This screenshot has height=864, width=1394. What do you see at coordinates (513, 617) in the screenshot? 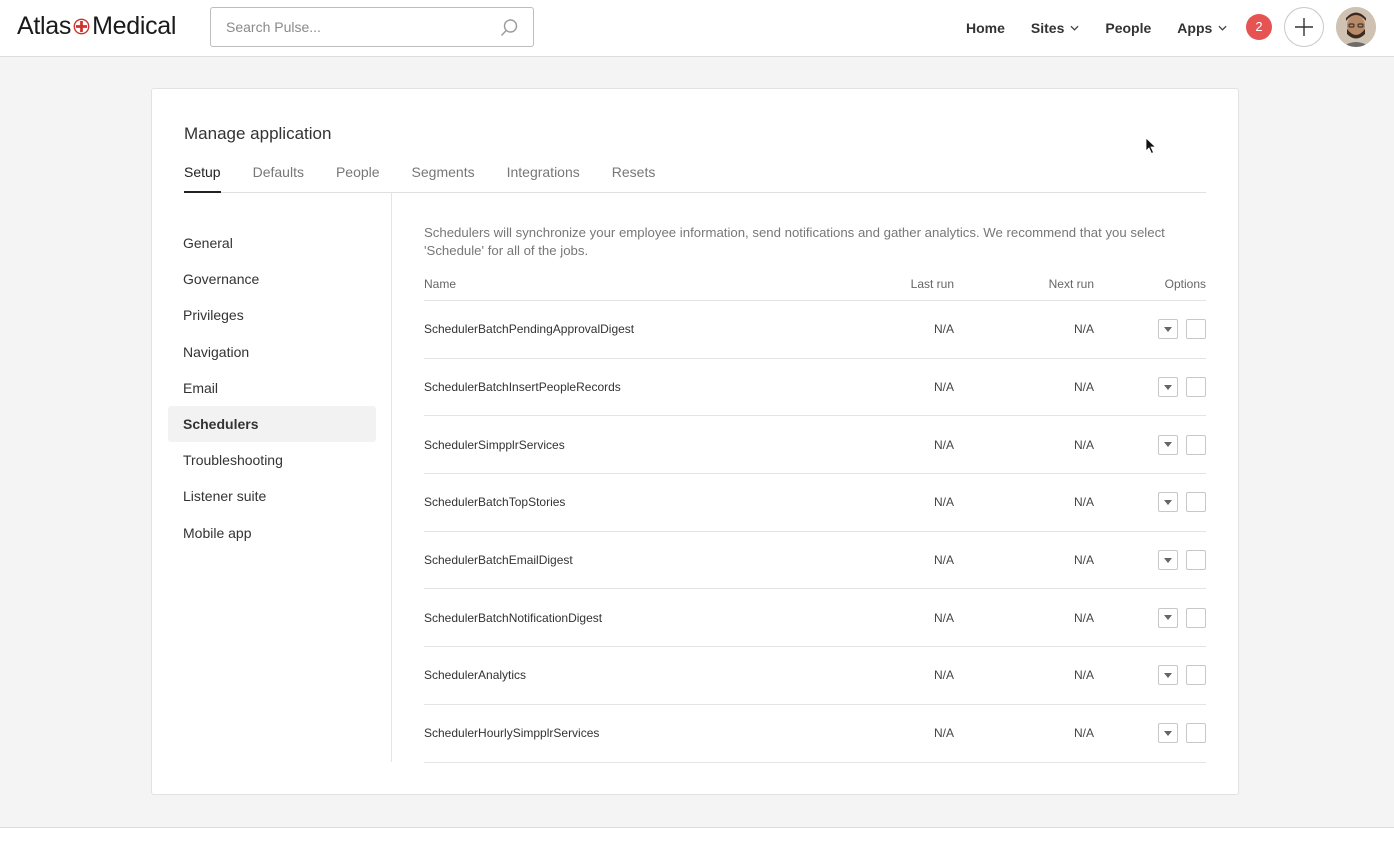
I see `scheduler-name: SchedulerBatchNotificationDigest` at bounding box center [513, 617].